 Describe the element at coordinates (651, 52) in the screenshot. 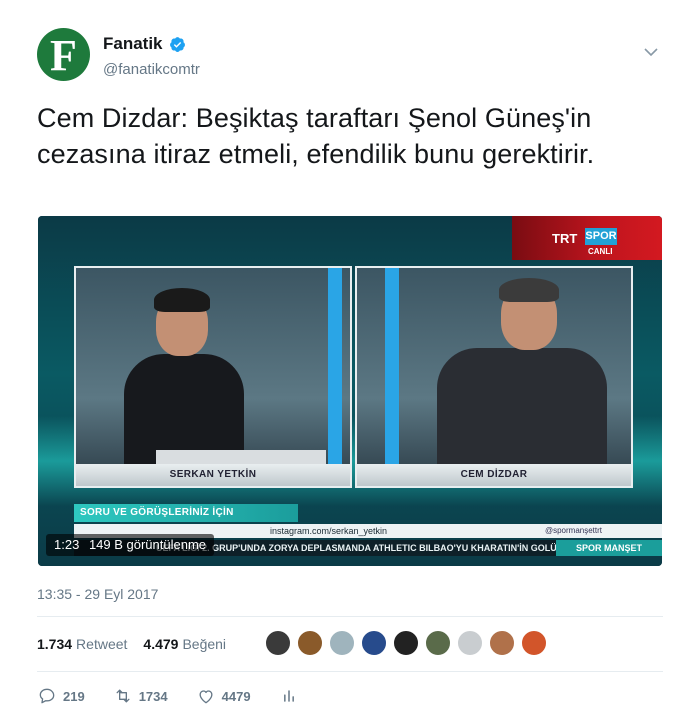

I see `chevron-down-icon` at that location.